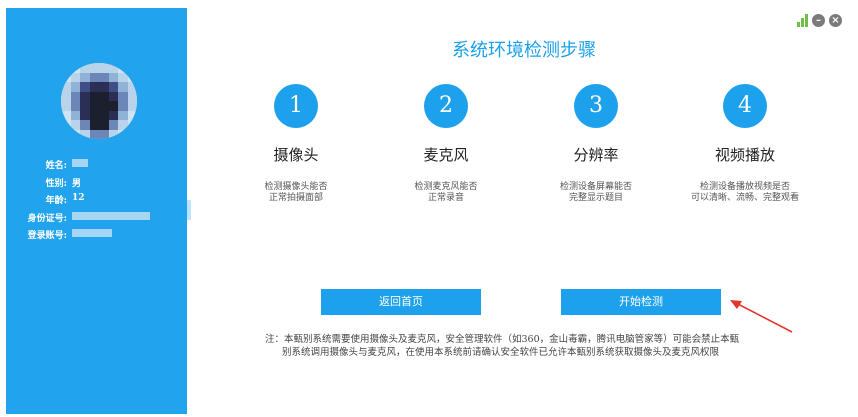  Describe the element at coordinates (596, 106) in the screenshot. I see `step-number-circle: 3` at that location.